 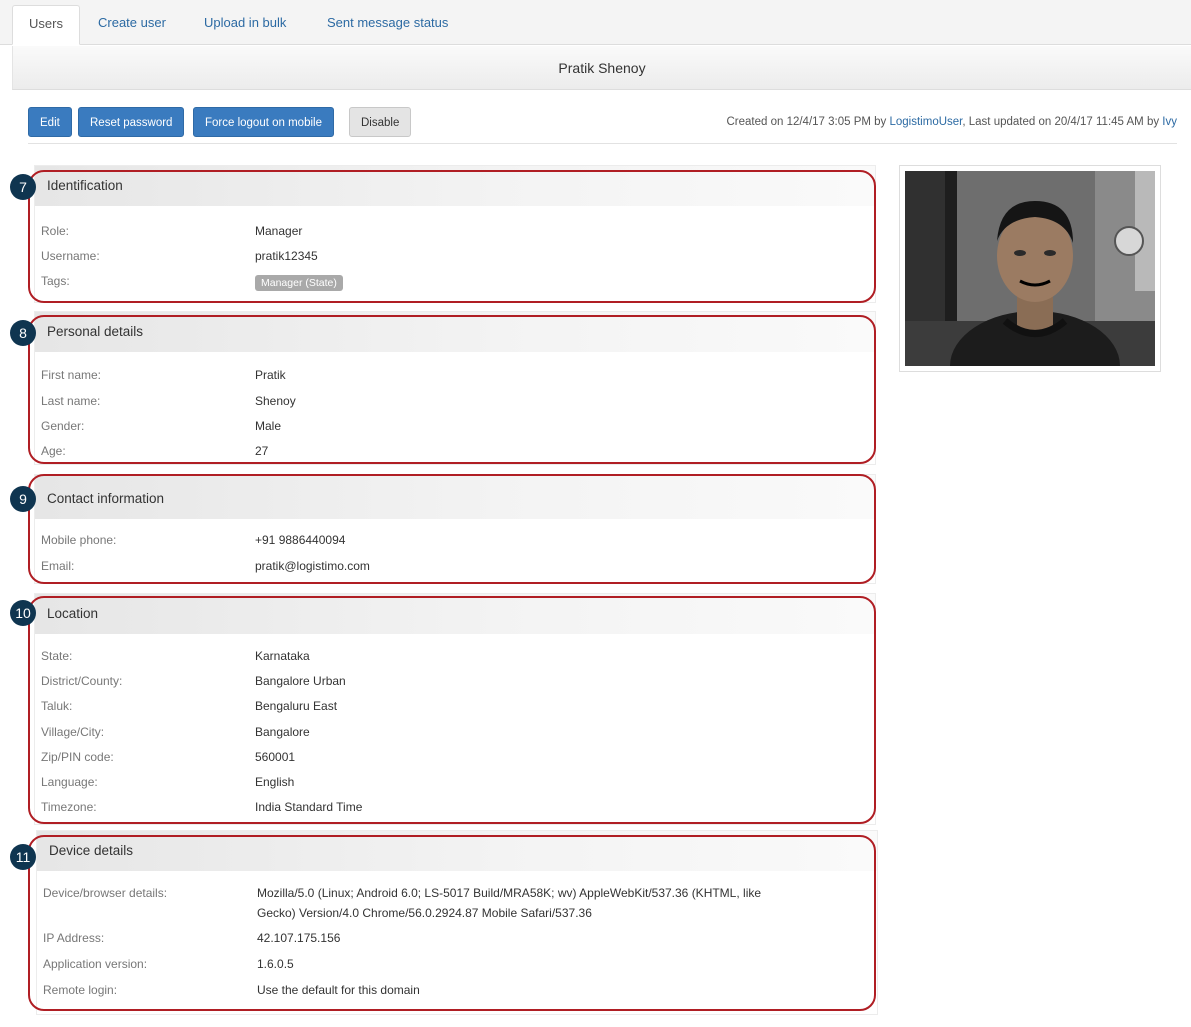 I want to click on field-label: State:, so click(x=57, y=656).